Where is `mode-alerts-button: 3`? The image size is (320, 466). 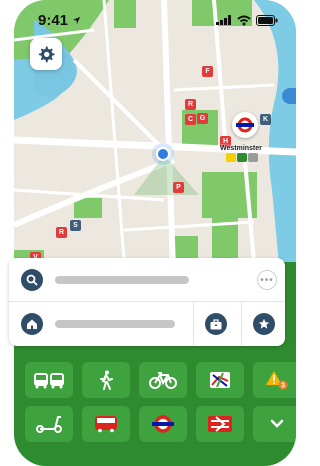
mode-alerts-button: 3 is located at coordinates (274, 380).